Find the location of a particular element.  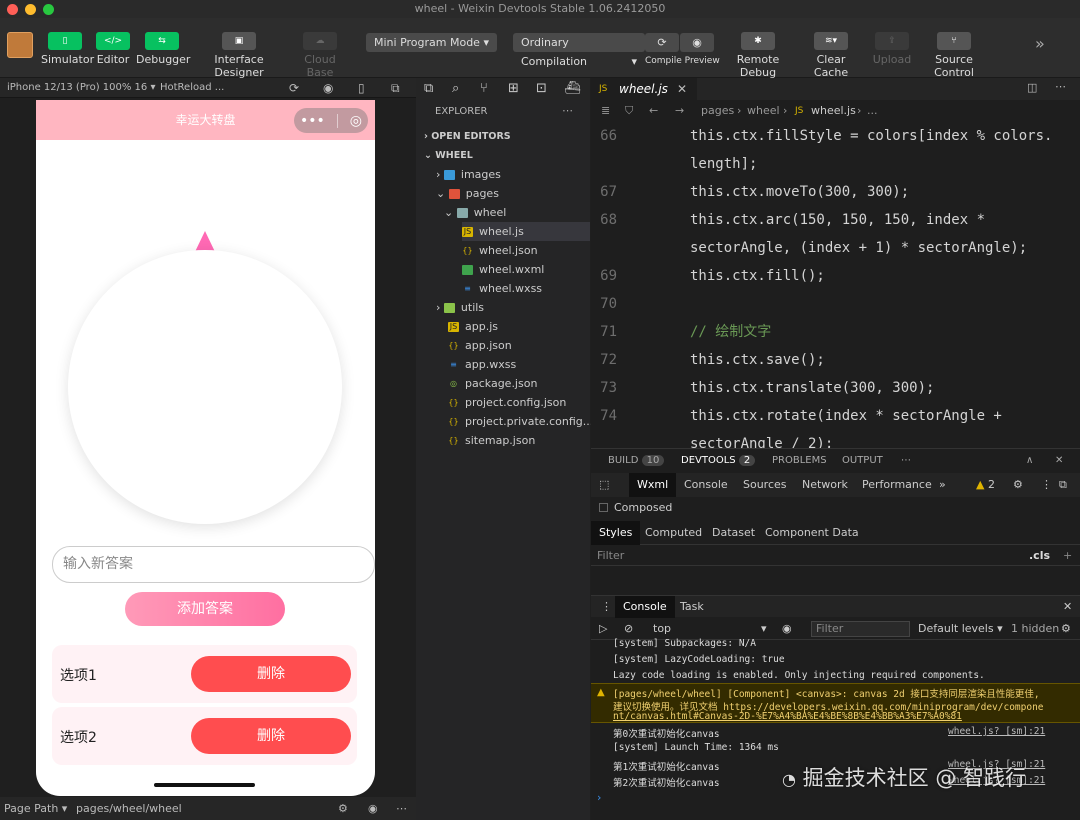

more-tabs-icon: » is located at coordinates (942, 485).